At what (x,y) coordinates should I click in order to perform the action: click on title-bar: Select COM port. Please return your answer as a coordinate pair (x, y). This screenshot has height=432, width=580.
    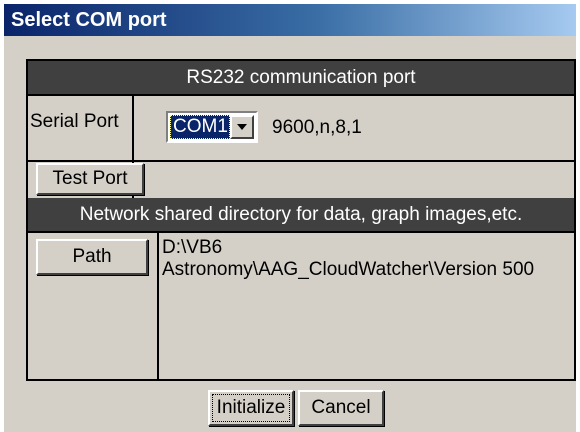
    Looking at the image, I should click on (290, 20).